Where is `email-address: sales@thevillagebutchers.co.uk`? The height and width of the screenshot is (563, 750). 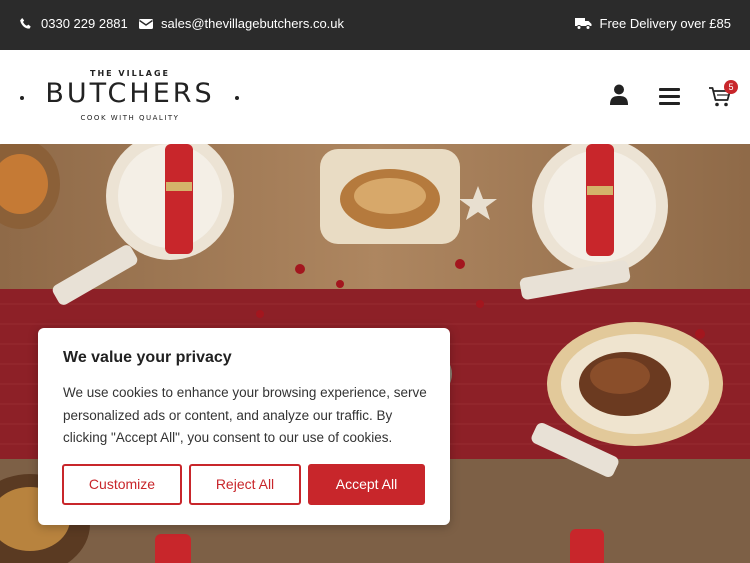
email-address: sales@thevillagebutchers.co.uk is located at coordinates (253, 23).